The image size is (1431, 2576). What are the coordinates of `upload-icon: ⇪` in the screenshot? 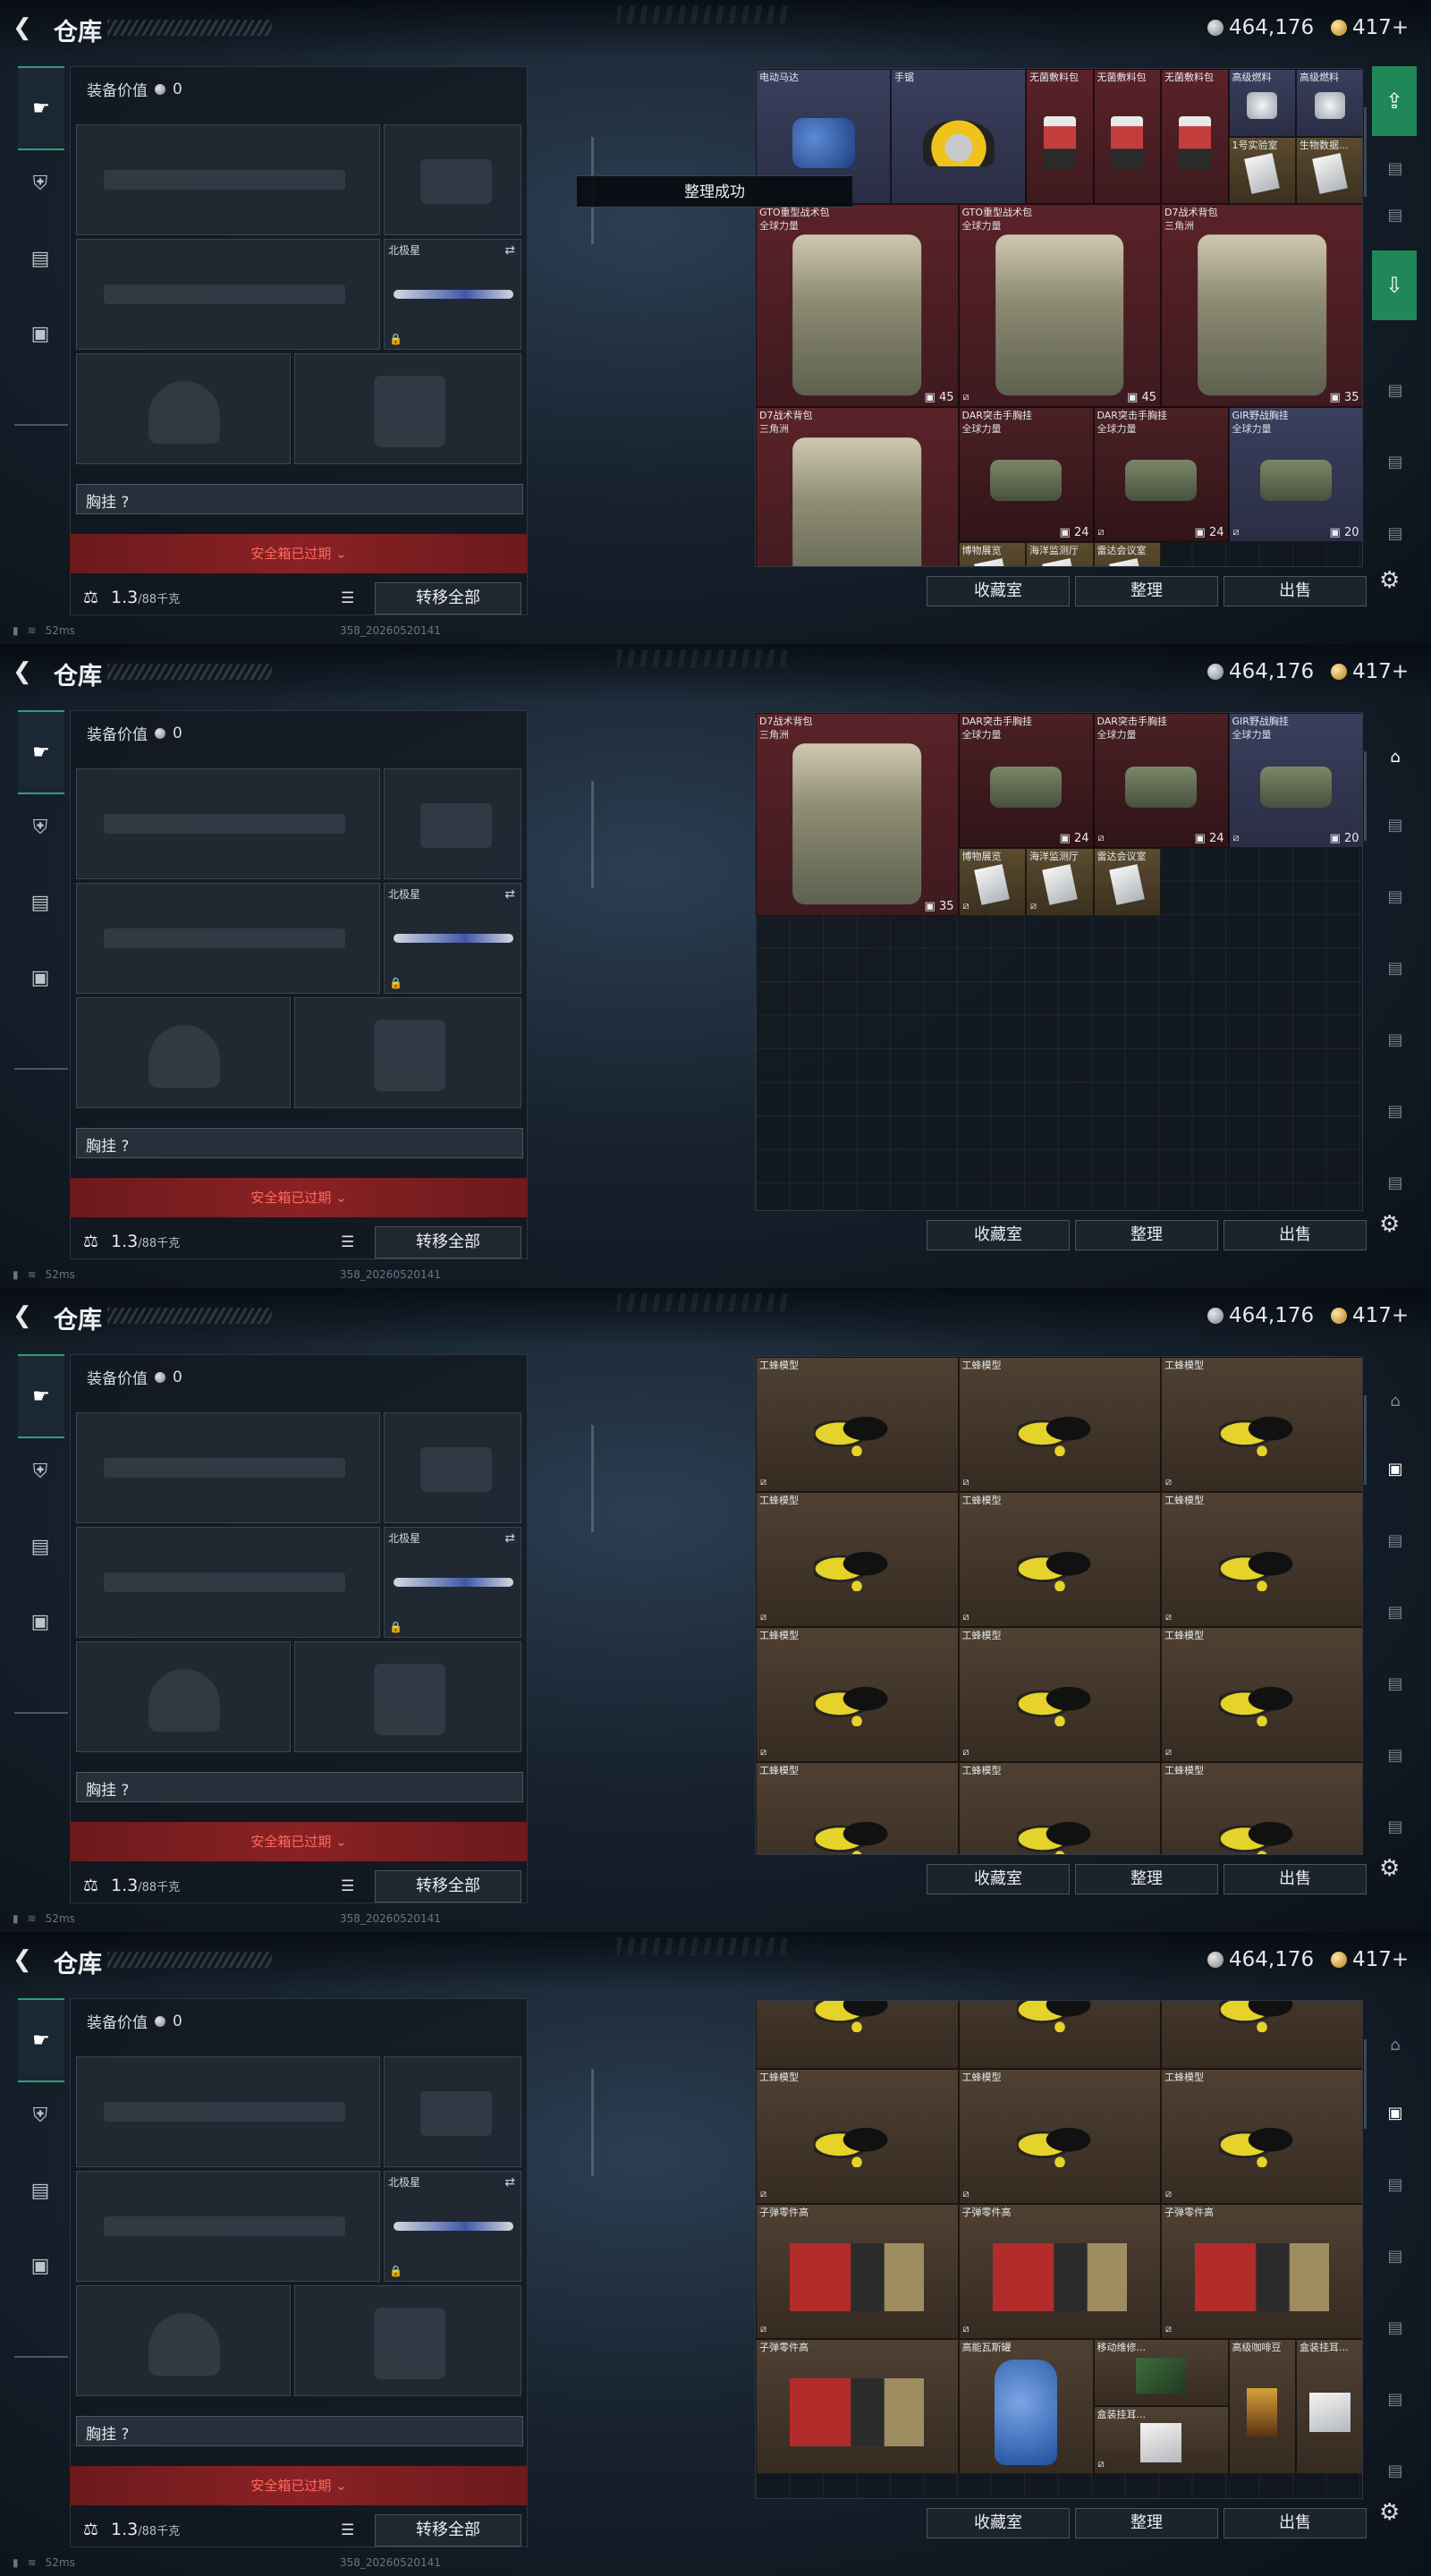 It's located at (1395, 101).